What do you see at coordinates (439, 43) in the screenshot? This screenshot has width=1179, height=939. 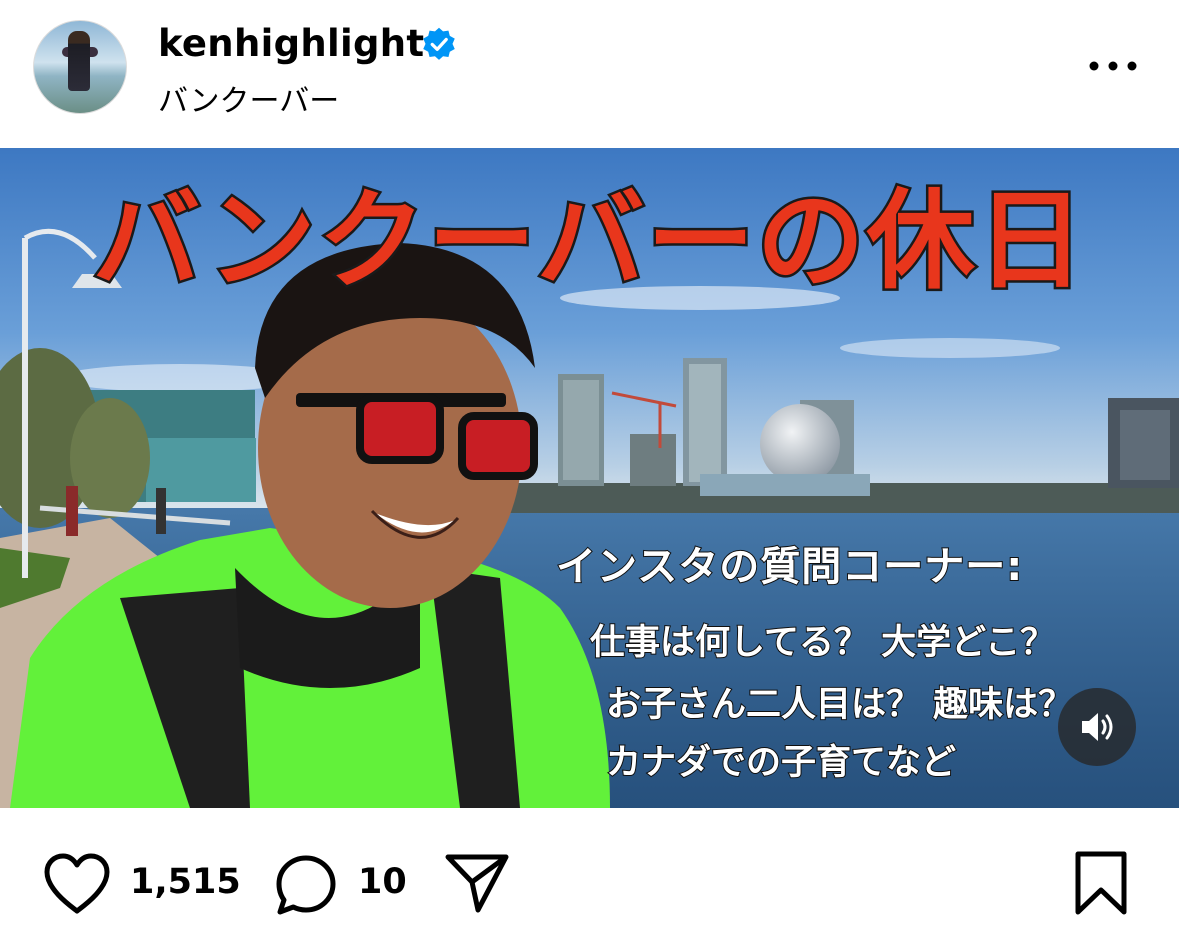 I see `verified-badge-icon` at bounding box center [439, 43].